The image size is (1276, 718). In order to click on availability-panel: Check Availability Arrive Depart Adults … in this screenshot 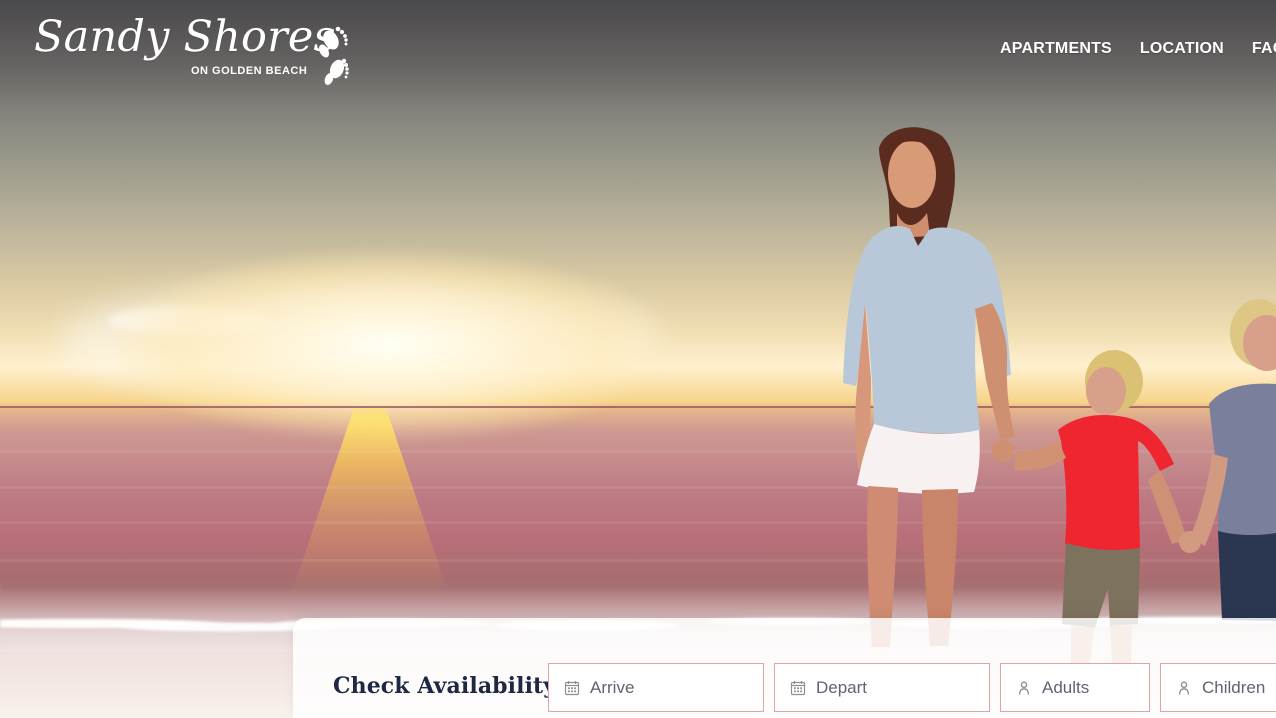, I will do `click(784, 668)`.